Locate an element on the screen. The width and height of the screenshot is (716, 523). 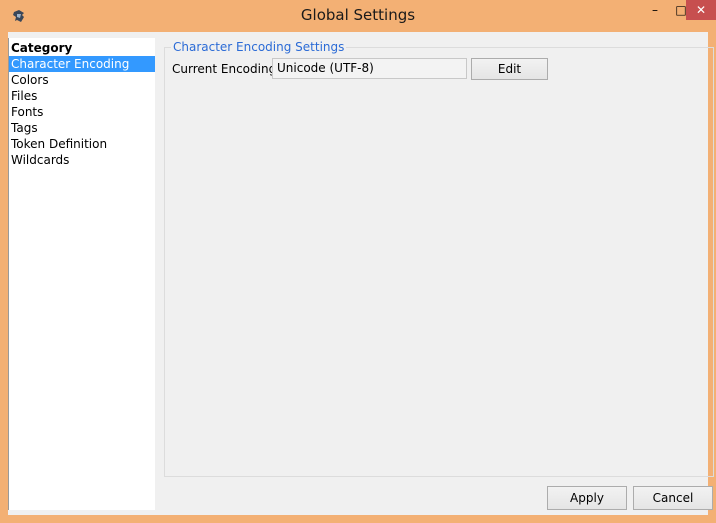
category-item-token-definition: Token Definition is located at coordinates (82, 144).